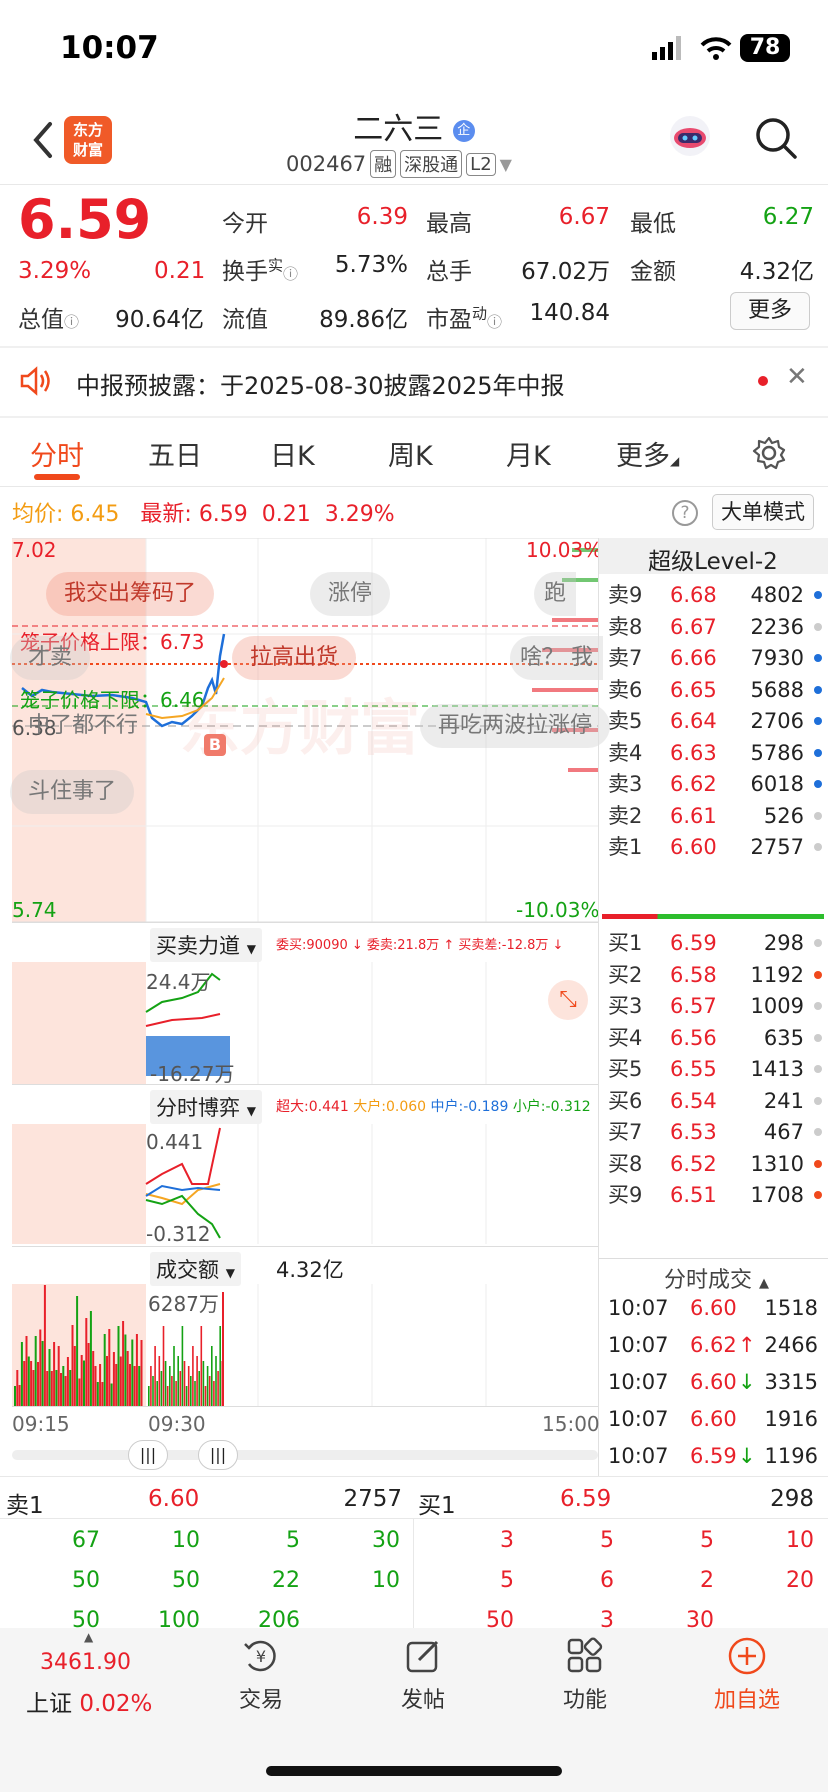 The height and width of the screenshot is (1792, 828). What do you see at coordinates (792, 1499) in the screenshot?
I see `queue-bid-vol: 298` at bounding box center [792, 1499].